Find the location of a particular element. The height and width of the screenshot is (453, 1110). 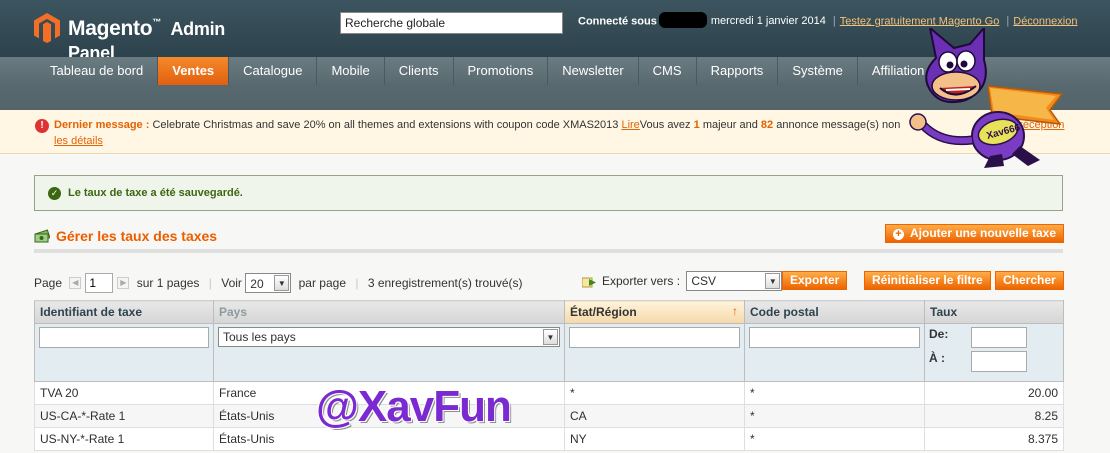

column-tax-id: Identifiant de taxe is located at coordinates (124, 312).